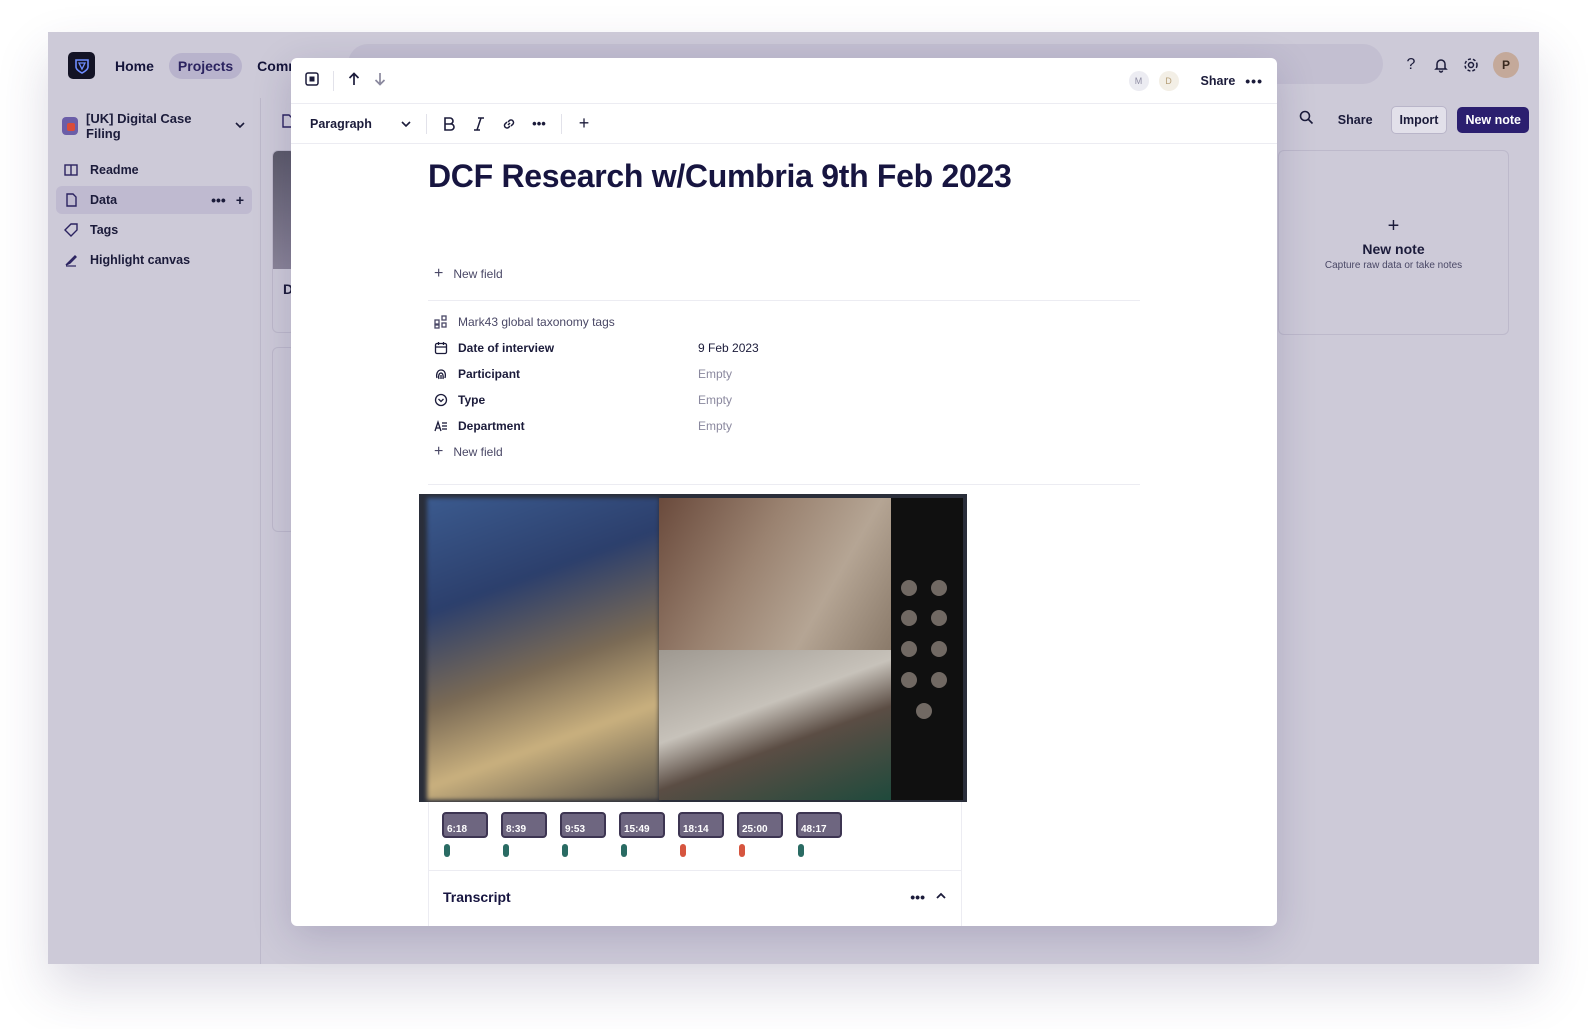 The height and width of the screenshot is (1029, 1588). Describe the element at coordinates (312, 80) in the screenshot. I see `collapse-icon` at that location.